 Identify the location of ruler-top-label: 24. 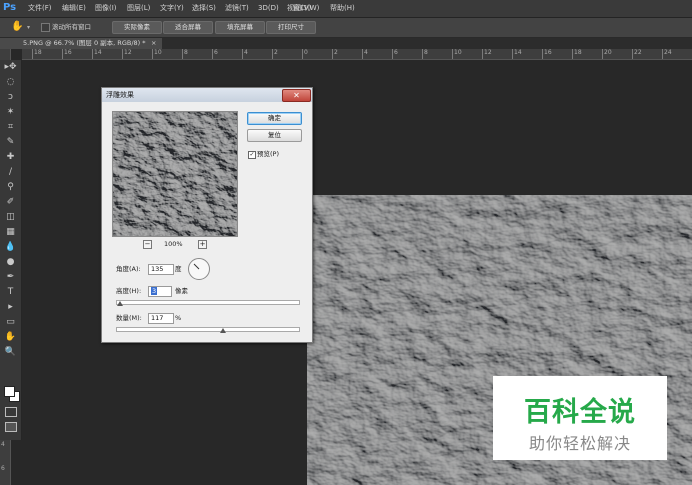
(668, 52).